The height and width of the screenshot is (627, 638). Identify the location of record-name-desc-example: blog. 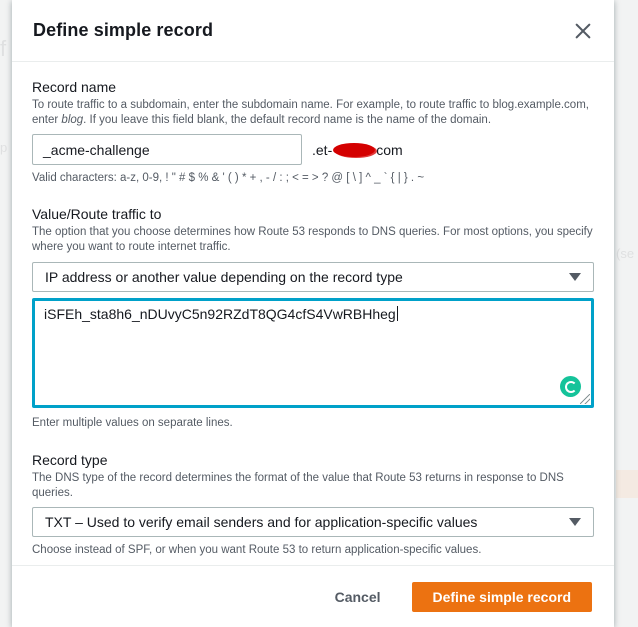
(72, 120).